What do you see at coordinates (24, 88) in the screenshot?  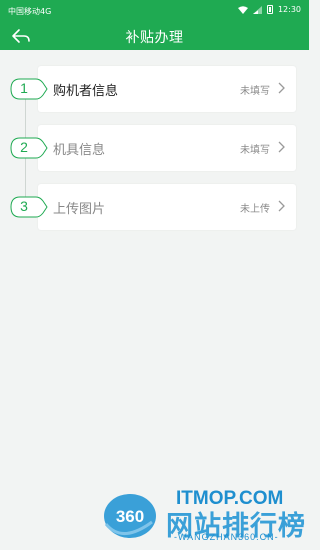 I see `step-number: 1` at bounding box center [24, 88].